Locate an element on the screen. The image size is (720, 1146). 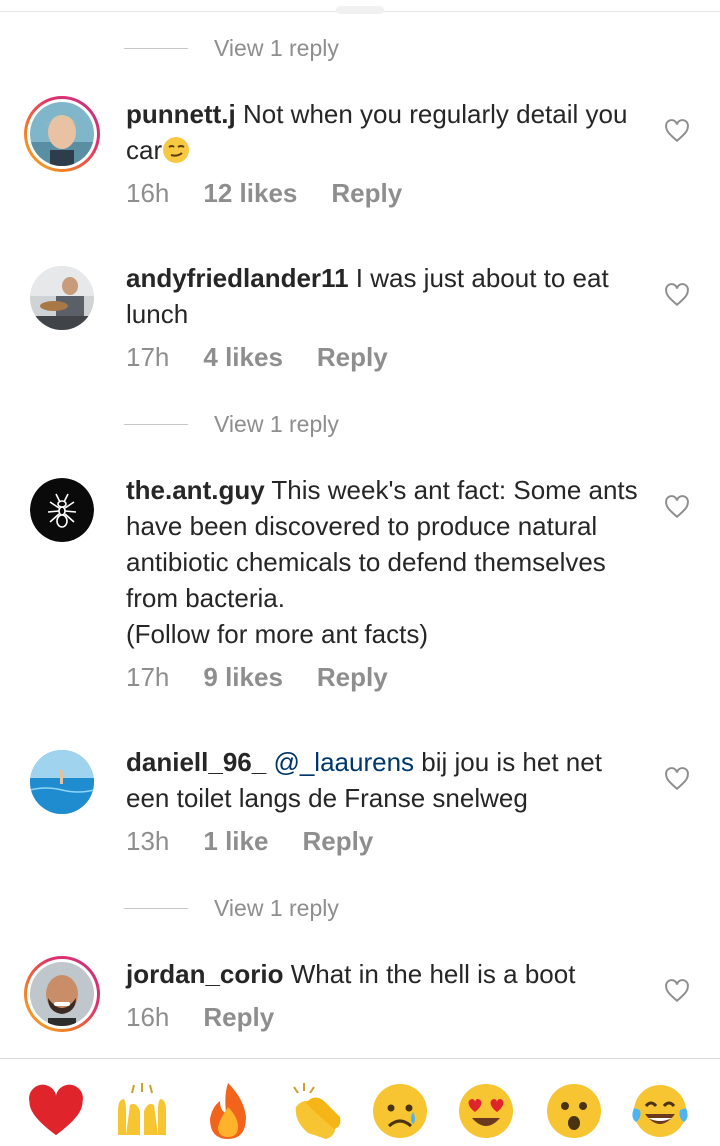
red-heart-icon is located at coordinates (56, 1111).